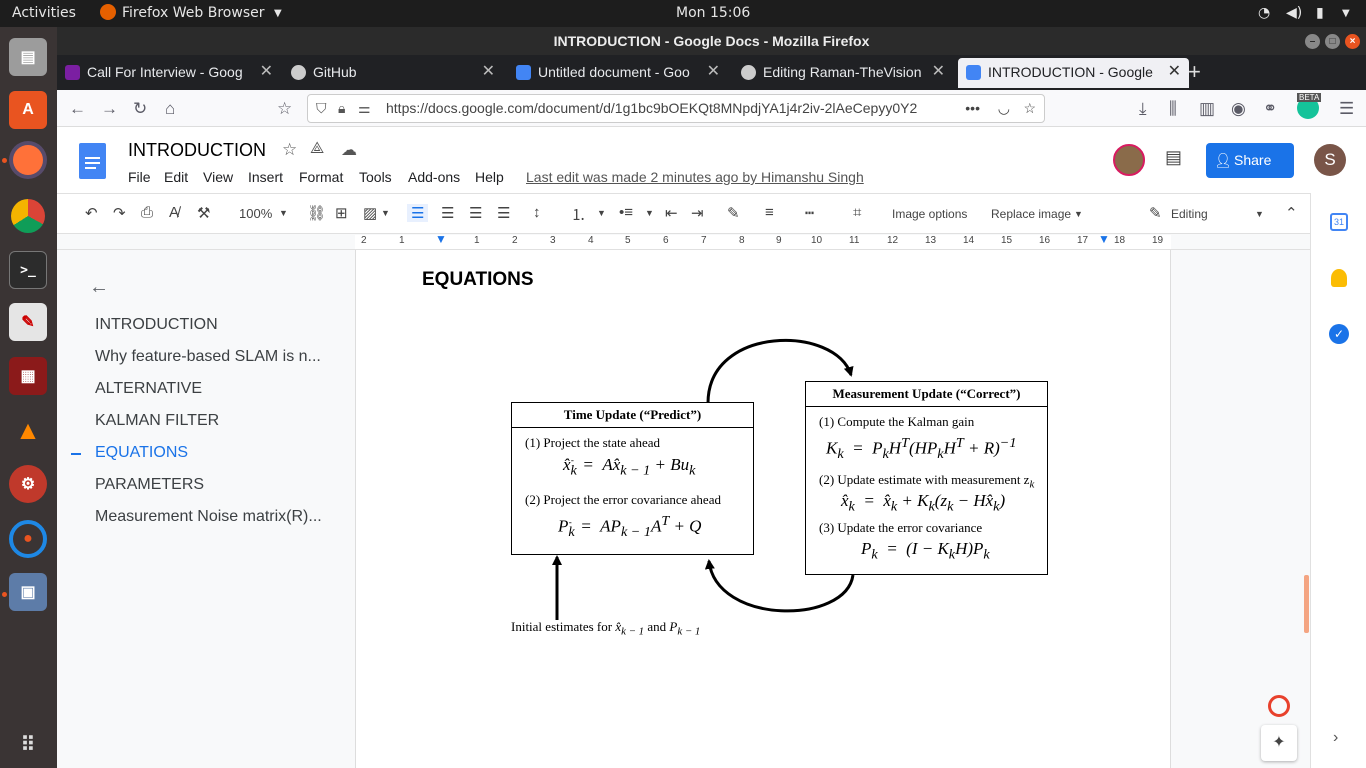 The image size is (1366, 768). I want to click on tab-editing-raman: Editing Raman-TheVision ✕, so click(843, 73).